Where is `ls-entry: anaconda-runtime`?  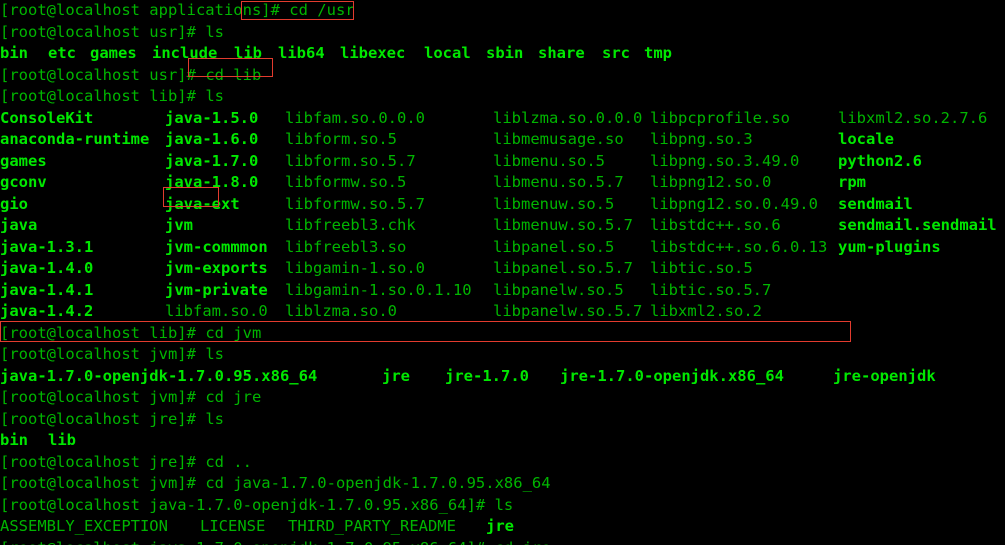 ls-entry: anaconda-runtime is located at coordinates (75, 139).